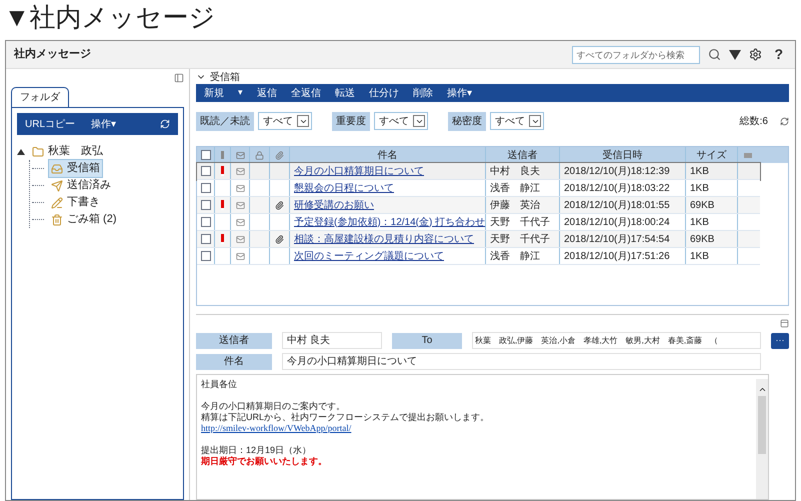 The image size is (801, 501). Describe the element at coordinates (636, 55) in the screenshot. I see `search-field: すべてのフォルダから検索` at that location.